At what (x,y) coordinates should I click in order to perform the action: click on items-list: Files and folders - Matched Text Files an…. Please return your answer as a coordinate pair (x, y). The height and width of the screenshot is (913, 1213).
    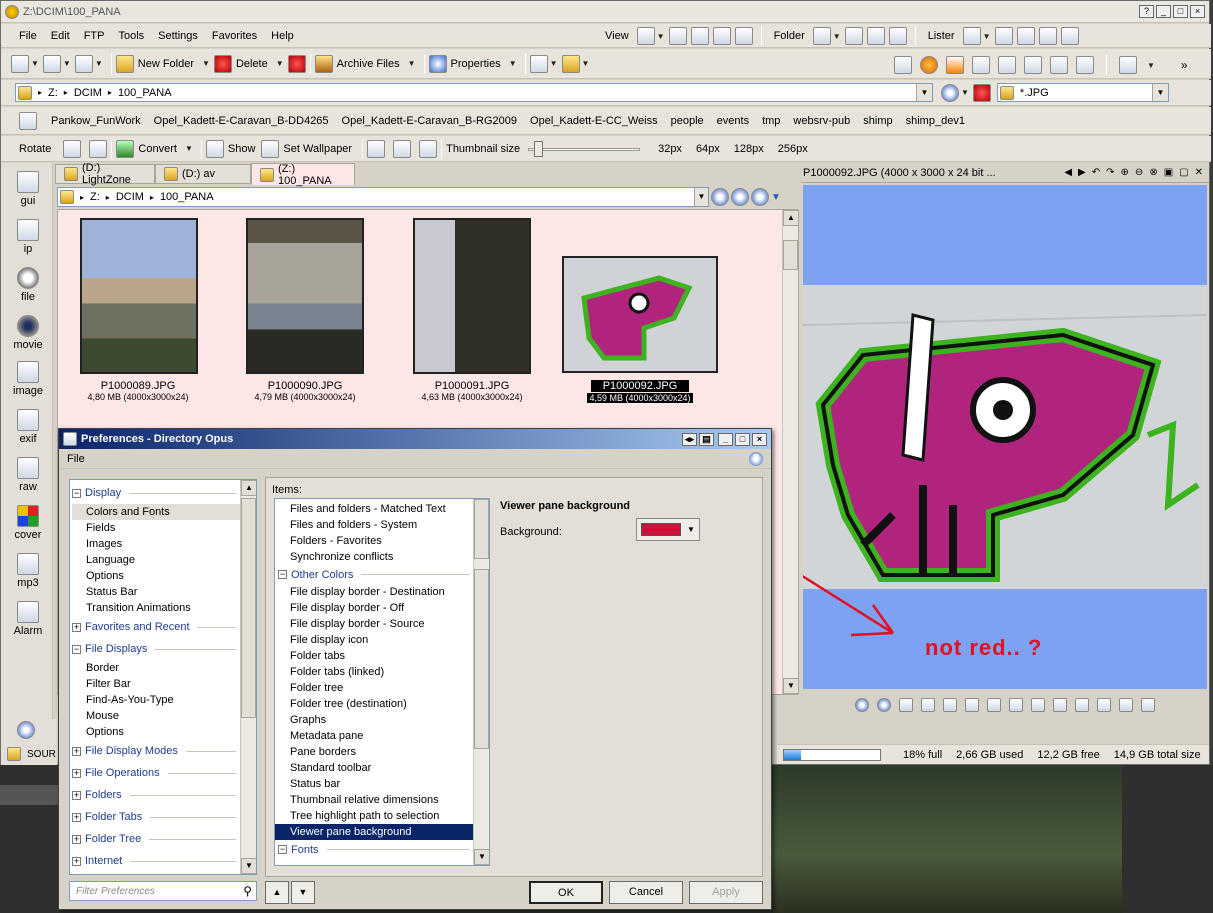
    Looking at the image, I should click on (382, 682).